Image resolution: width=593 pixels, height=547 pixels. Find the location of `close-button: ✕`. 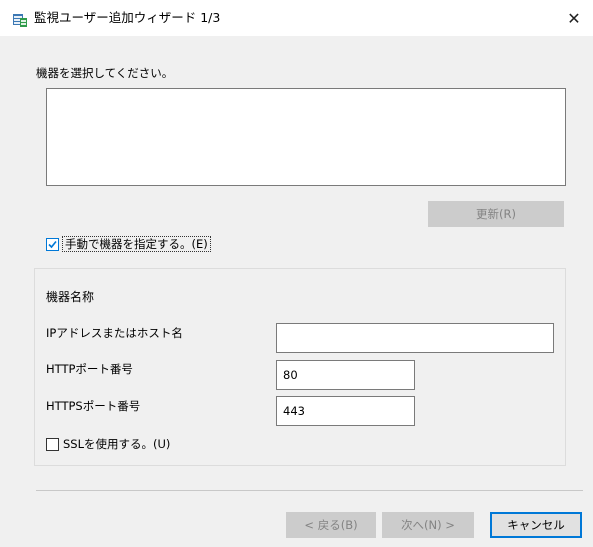

close-button: ✕ is located at coordinates (574, 18).